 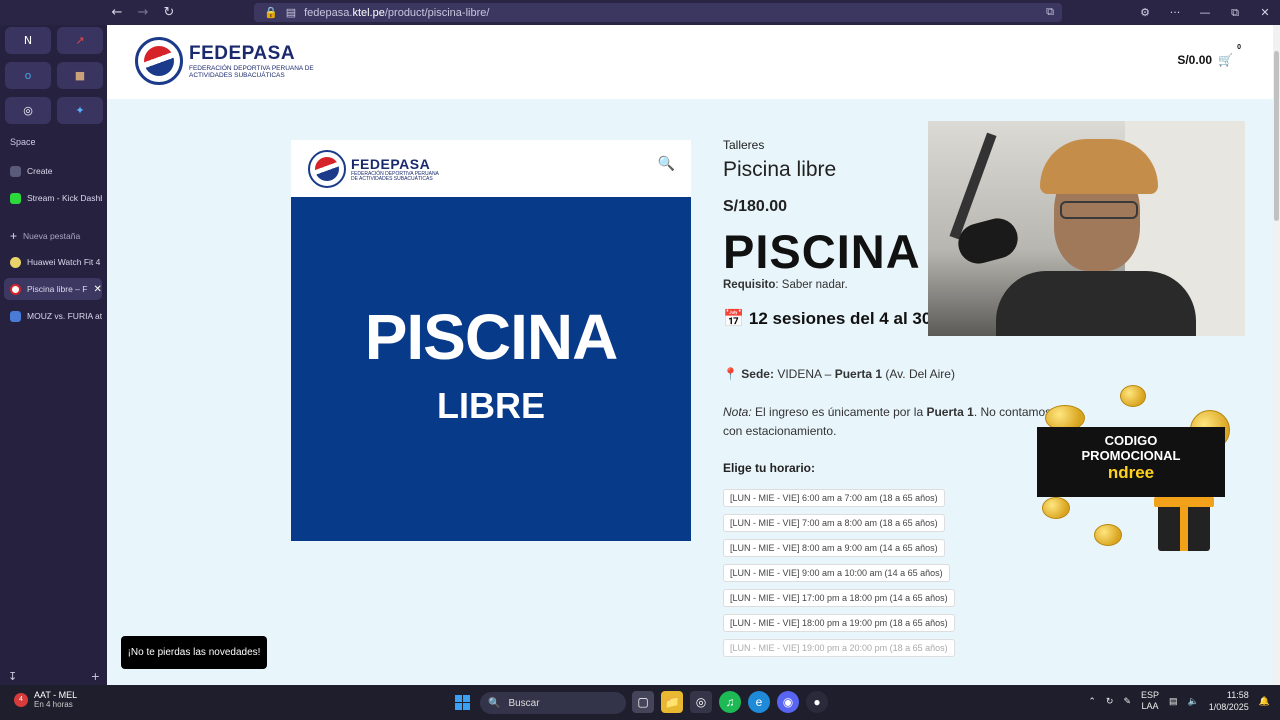 I want to click on notifications-icon: 🔔, so click(x=1264, y=701).